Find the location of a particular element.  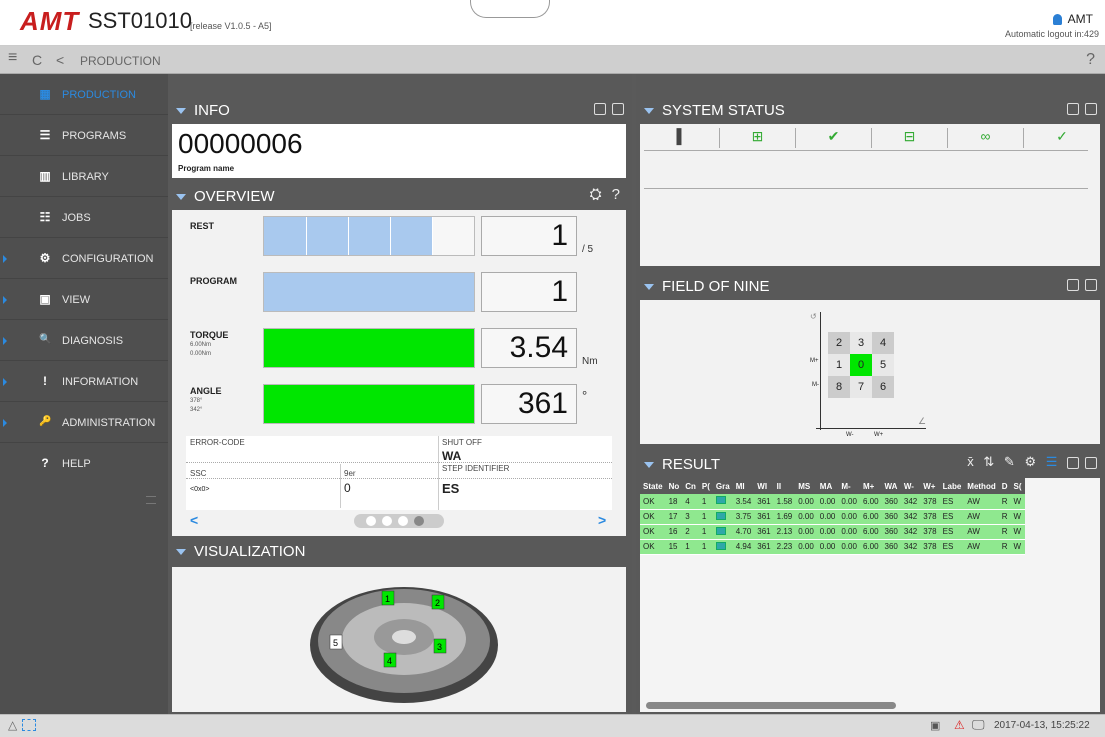

result-column-header: MA is located at coordinates (827, 486).